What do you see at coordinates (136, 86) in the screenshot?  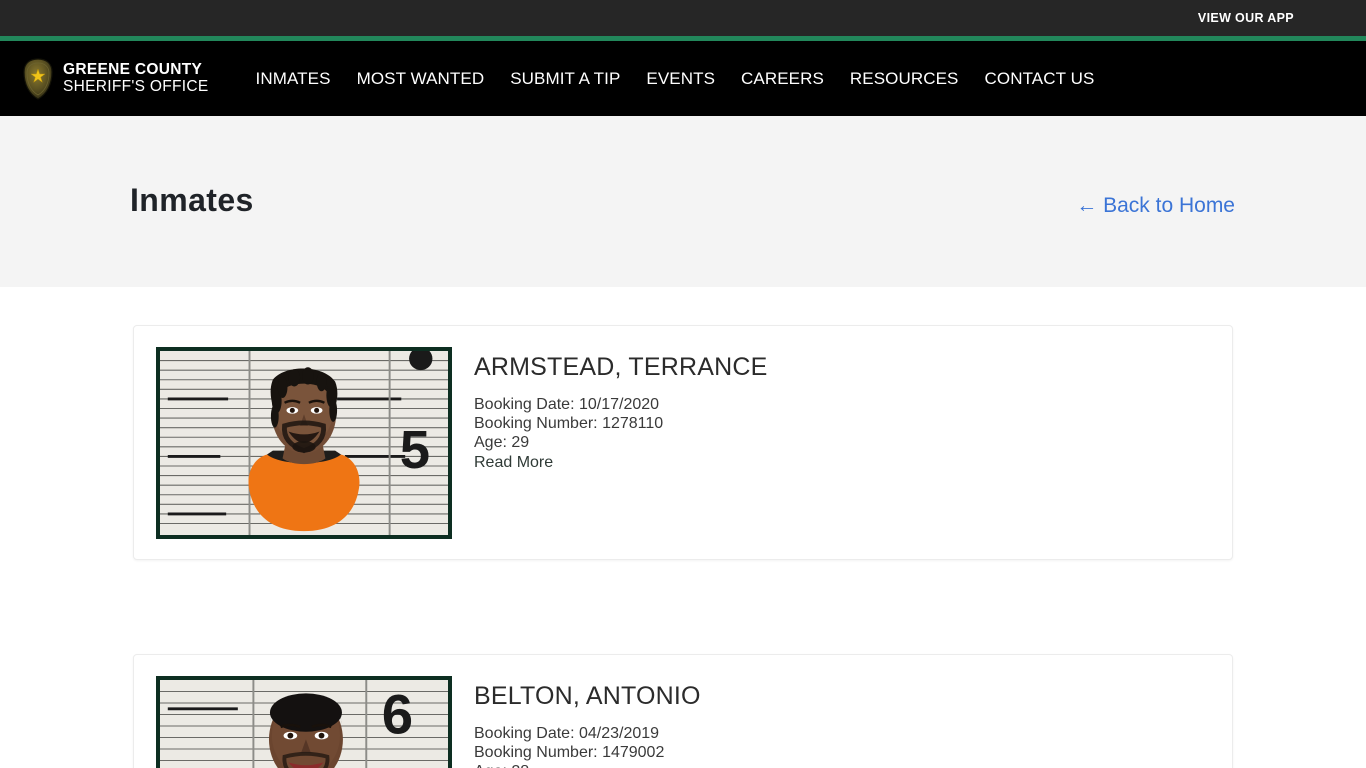 I see `brand-line-office: SHERIFF'S OFFICE` at bounding box center [136, 86].